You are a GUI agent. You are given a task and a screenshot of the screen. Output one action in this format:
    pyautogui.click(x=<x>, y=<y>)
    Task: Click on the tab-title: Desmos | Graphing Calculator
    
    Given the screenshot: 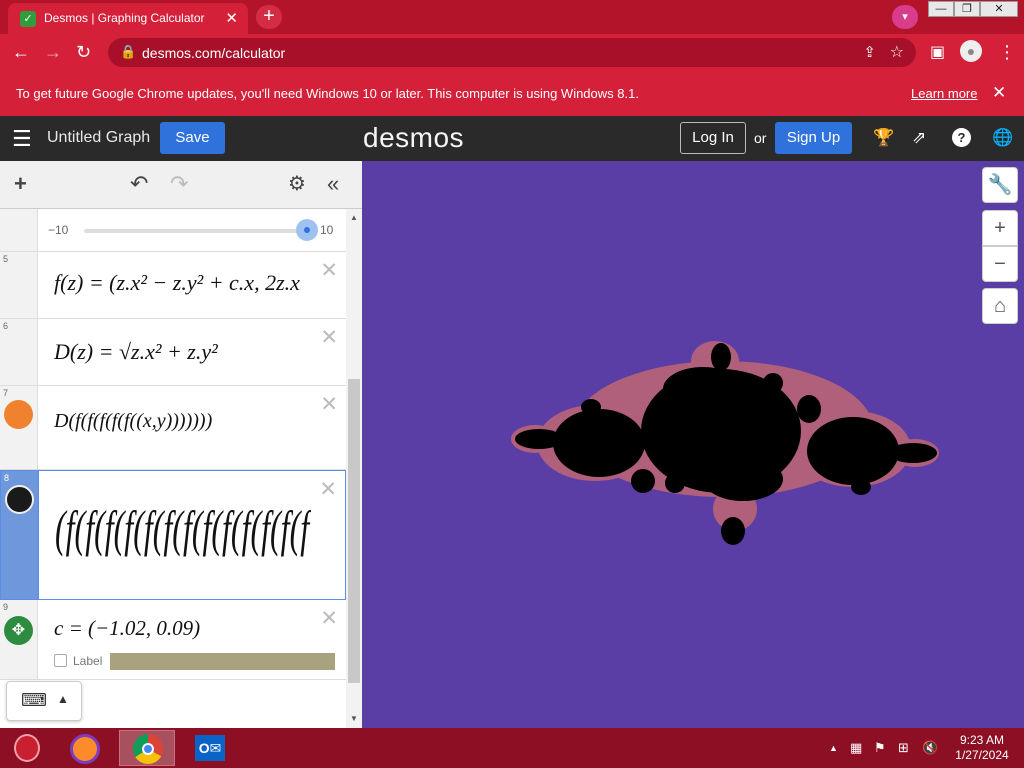 What is the action you would take?
    pyautogui.click(x=124, y=18)
    